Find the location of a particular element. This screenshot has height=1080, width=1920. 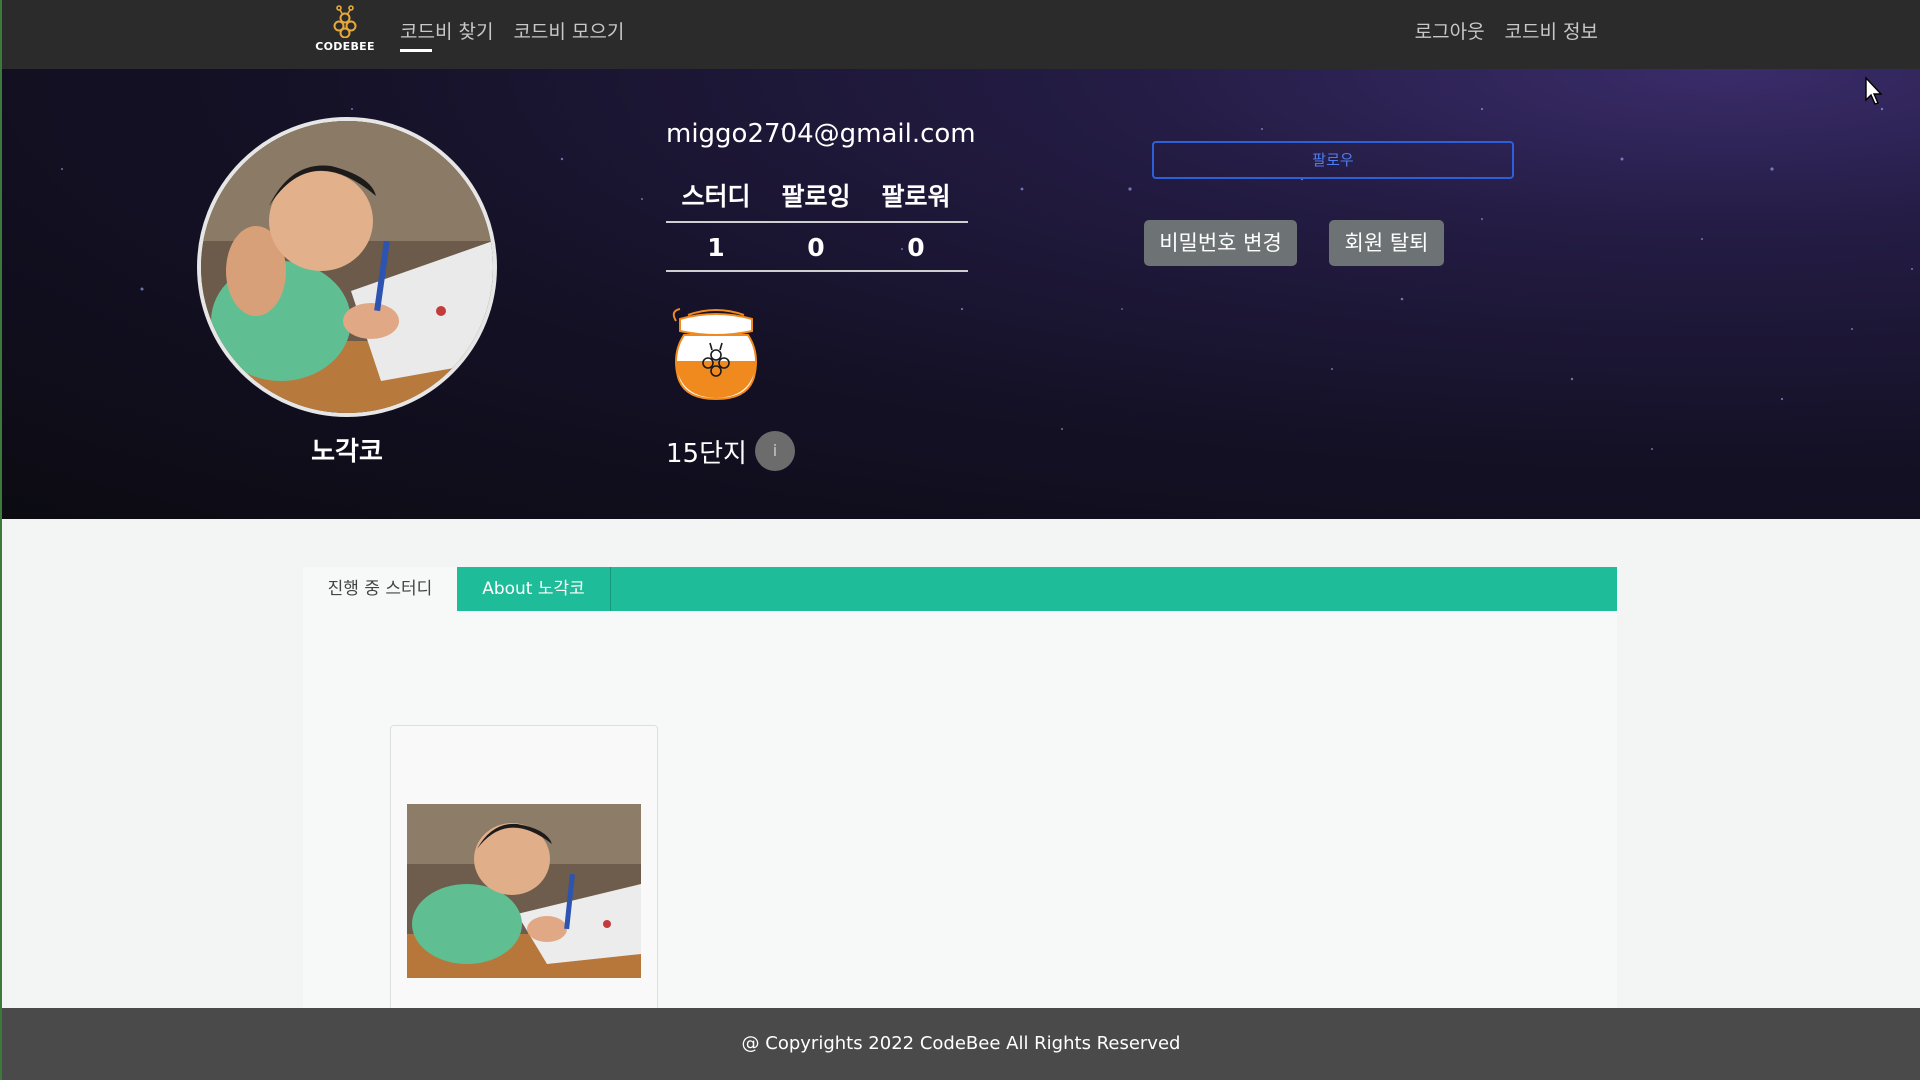

top-navbar: CODEBEE 코드비 찾기 코드비 모으기 로그아웃 코드비 정보 is located at coordinates (960, 34).